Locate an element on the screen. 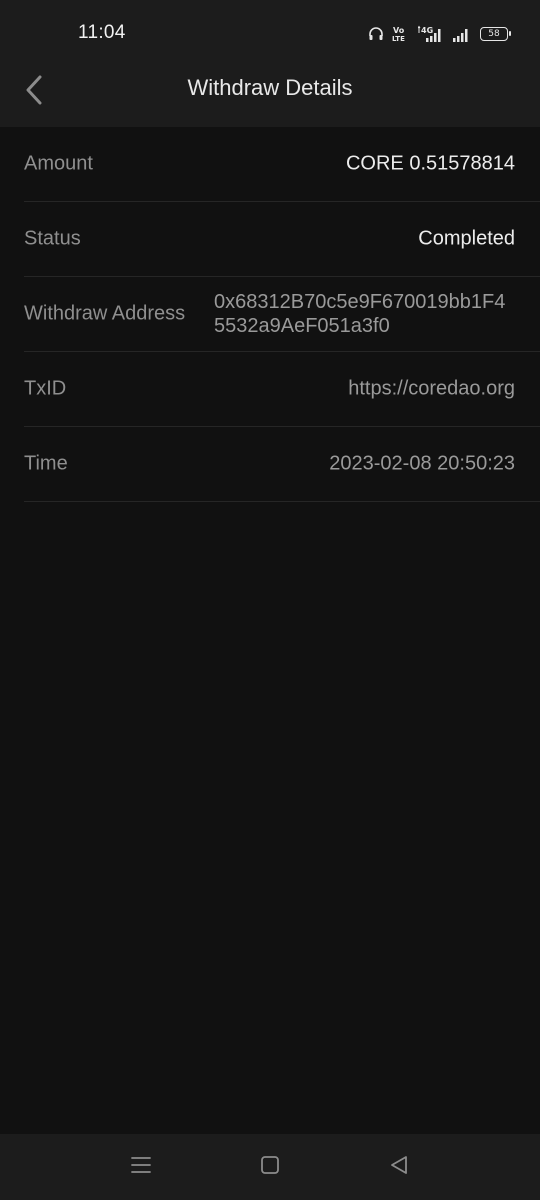 This screenshot has width=540, height=1200. status-label: Status is located at coordinates (52, 238).